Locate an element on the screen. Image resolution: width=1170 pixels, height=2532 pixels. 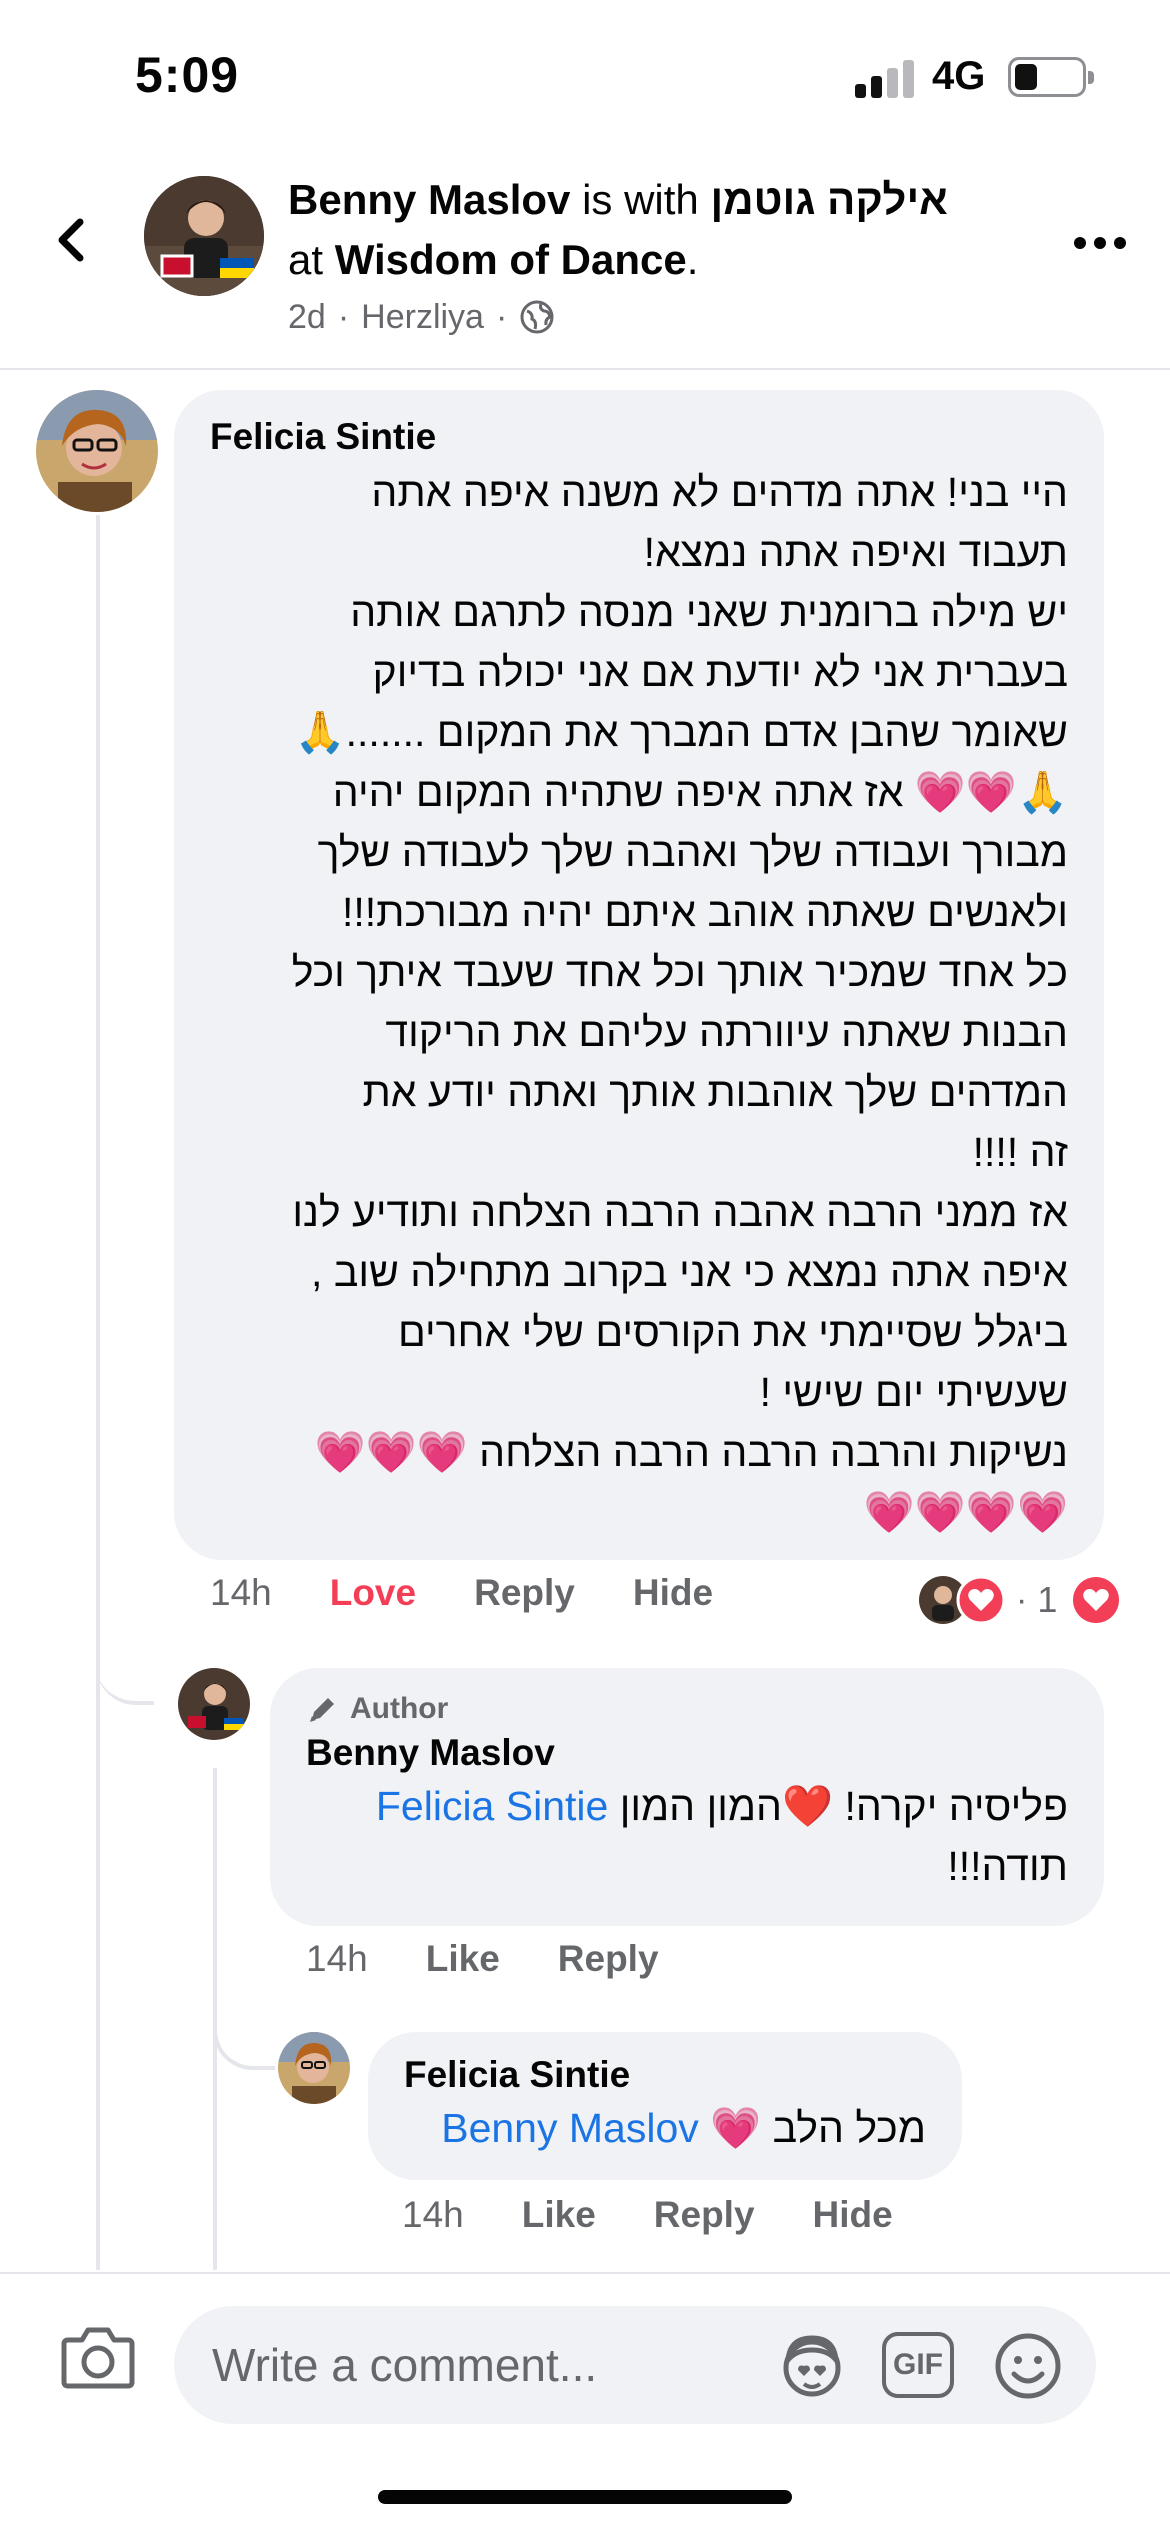
comment-line: יש מילה ברומנית שאני מנסה לתרגם אותה is located at coordinates (709, 612).